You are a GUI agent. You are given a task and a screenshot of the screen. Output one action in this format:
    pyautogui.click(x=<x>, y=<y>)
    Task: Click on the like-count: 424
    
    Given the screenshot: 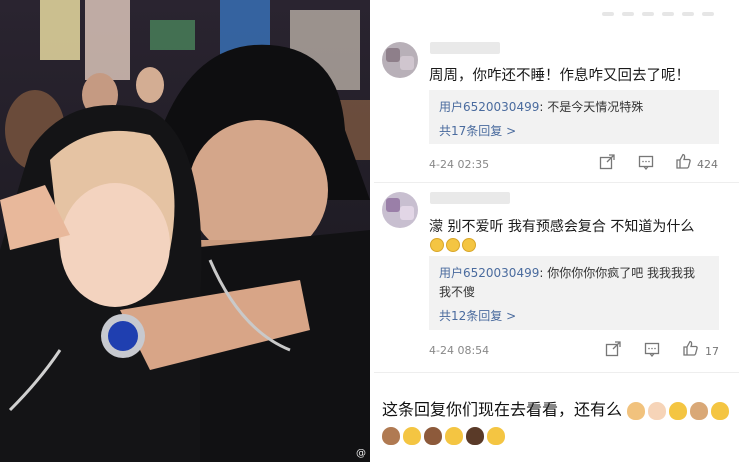 What is the action you would take?
    pyautogui.click(x=707, y=164)
    